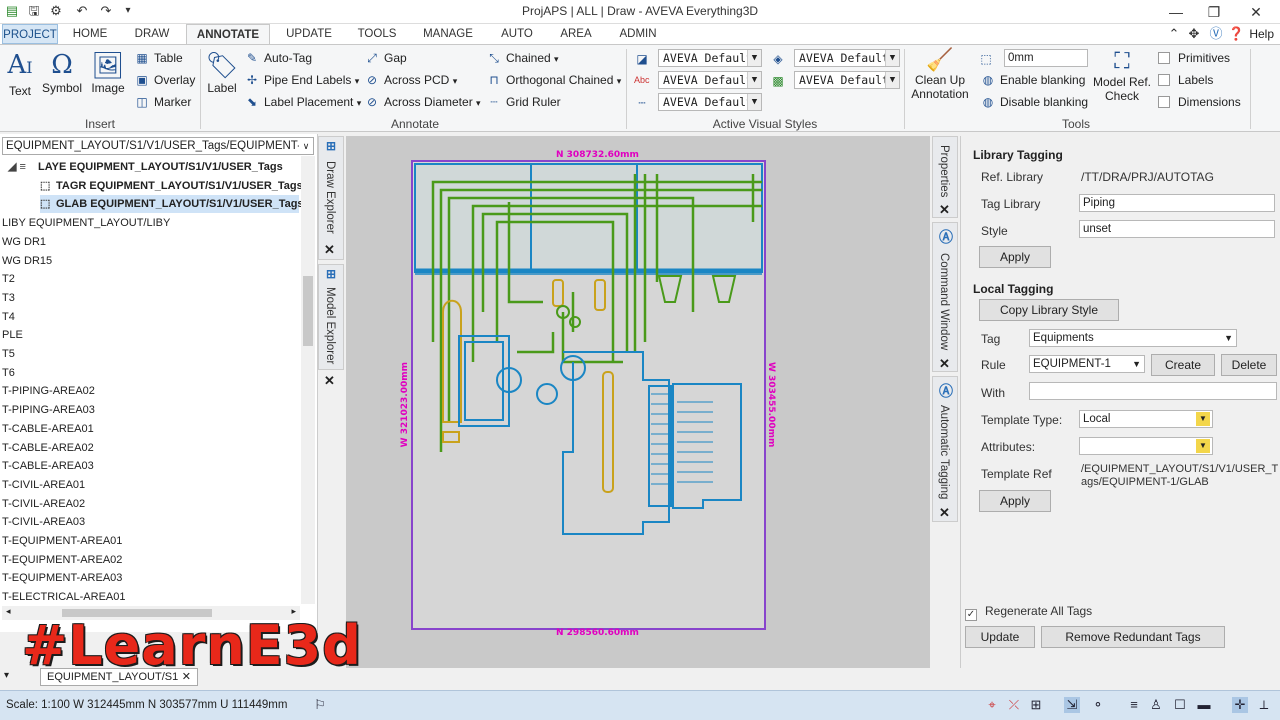 This screenshot has height=720, width=1280. Describe the element at coordinates (173, 204) in the screenshot. I see `tree-item: ⬚ GLAB EQUIPMENT_LAYOUT/S1/V1/USER_Tags/` at that location.